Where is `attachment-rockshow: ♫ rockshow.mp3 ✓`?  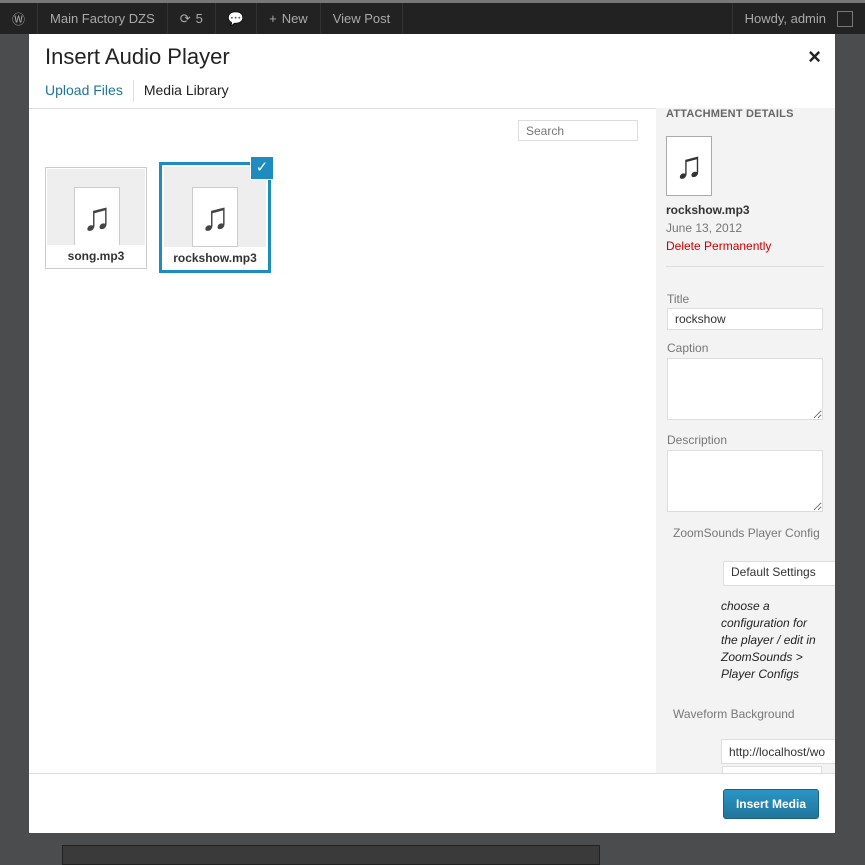 attachment-rockshow: ♫ rockshow.mp3 ✓ is located at coordinates (216, 214).